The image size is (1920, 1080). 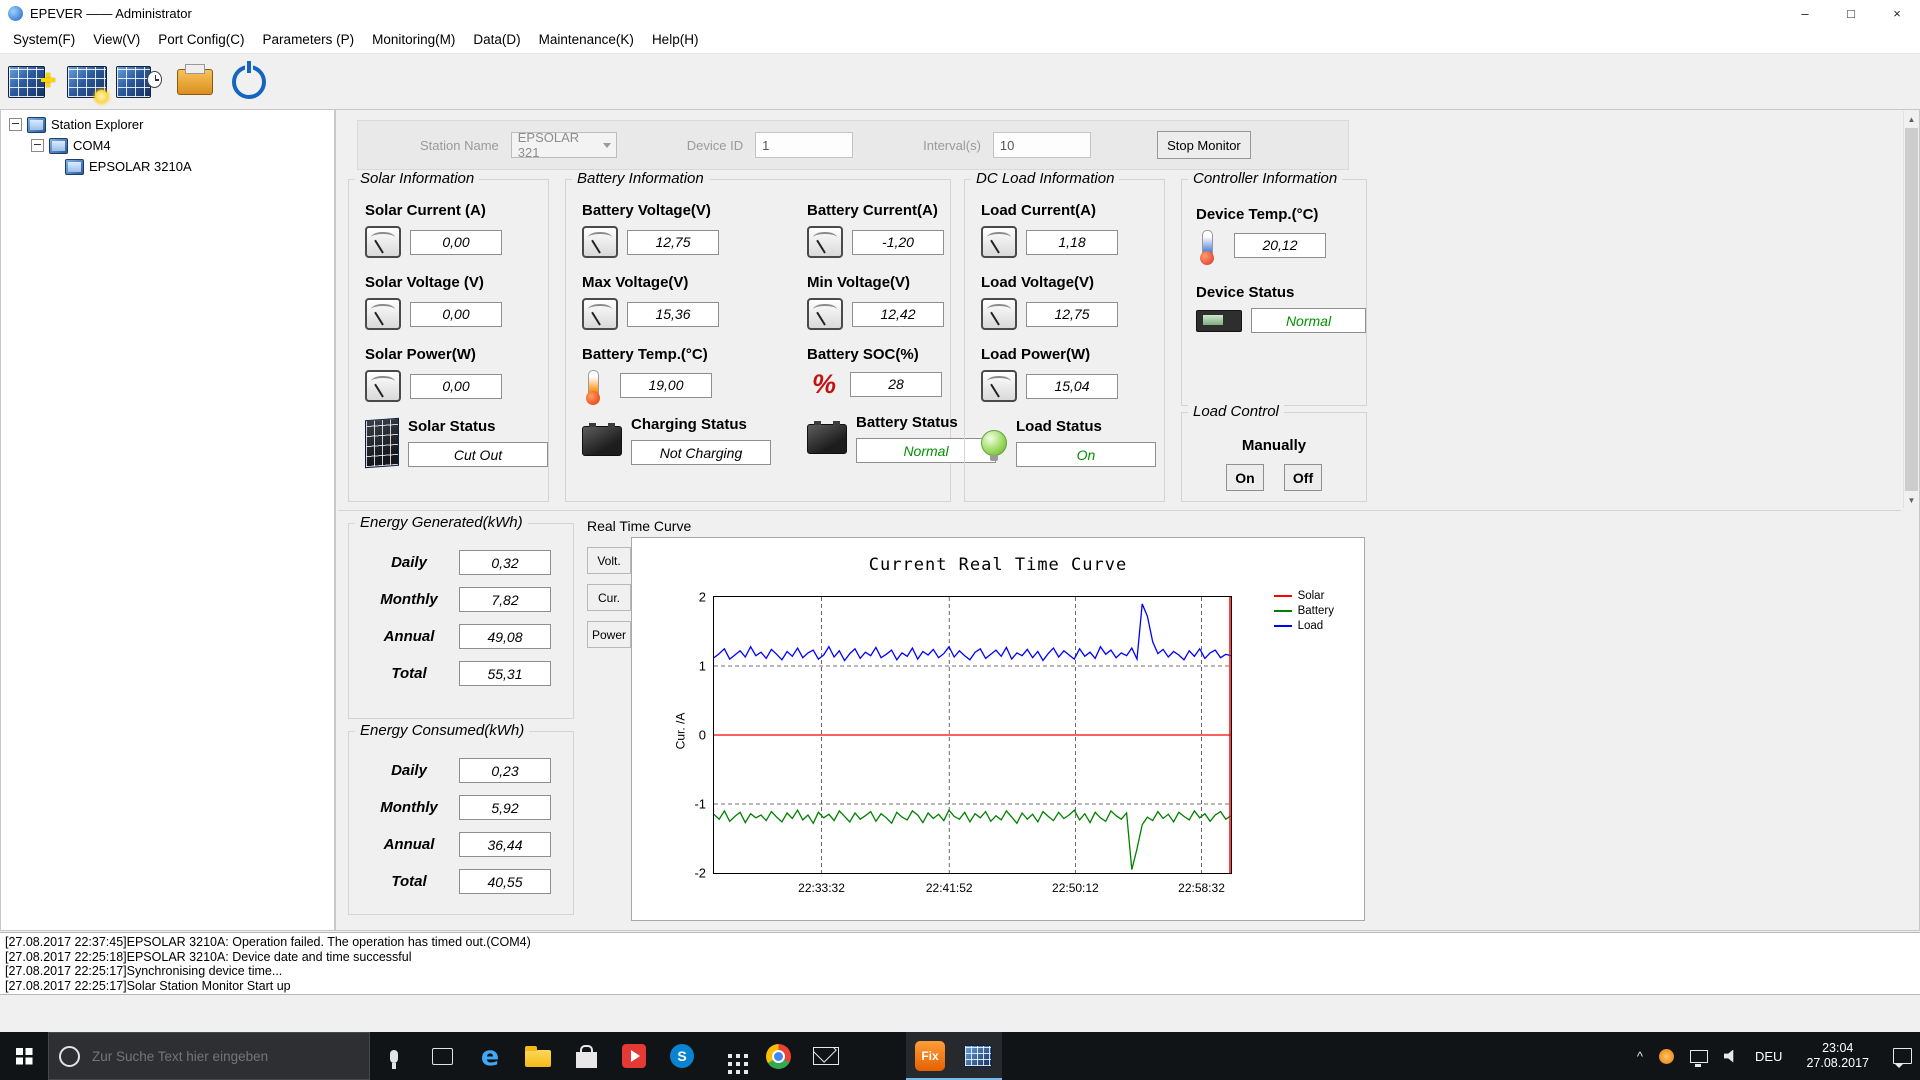 I want to click on tree-label-station-explorer: Station Explorer, so click(x=97, y=124).